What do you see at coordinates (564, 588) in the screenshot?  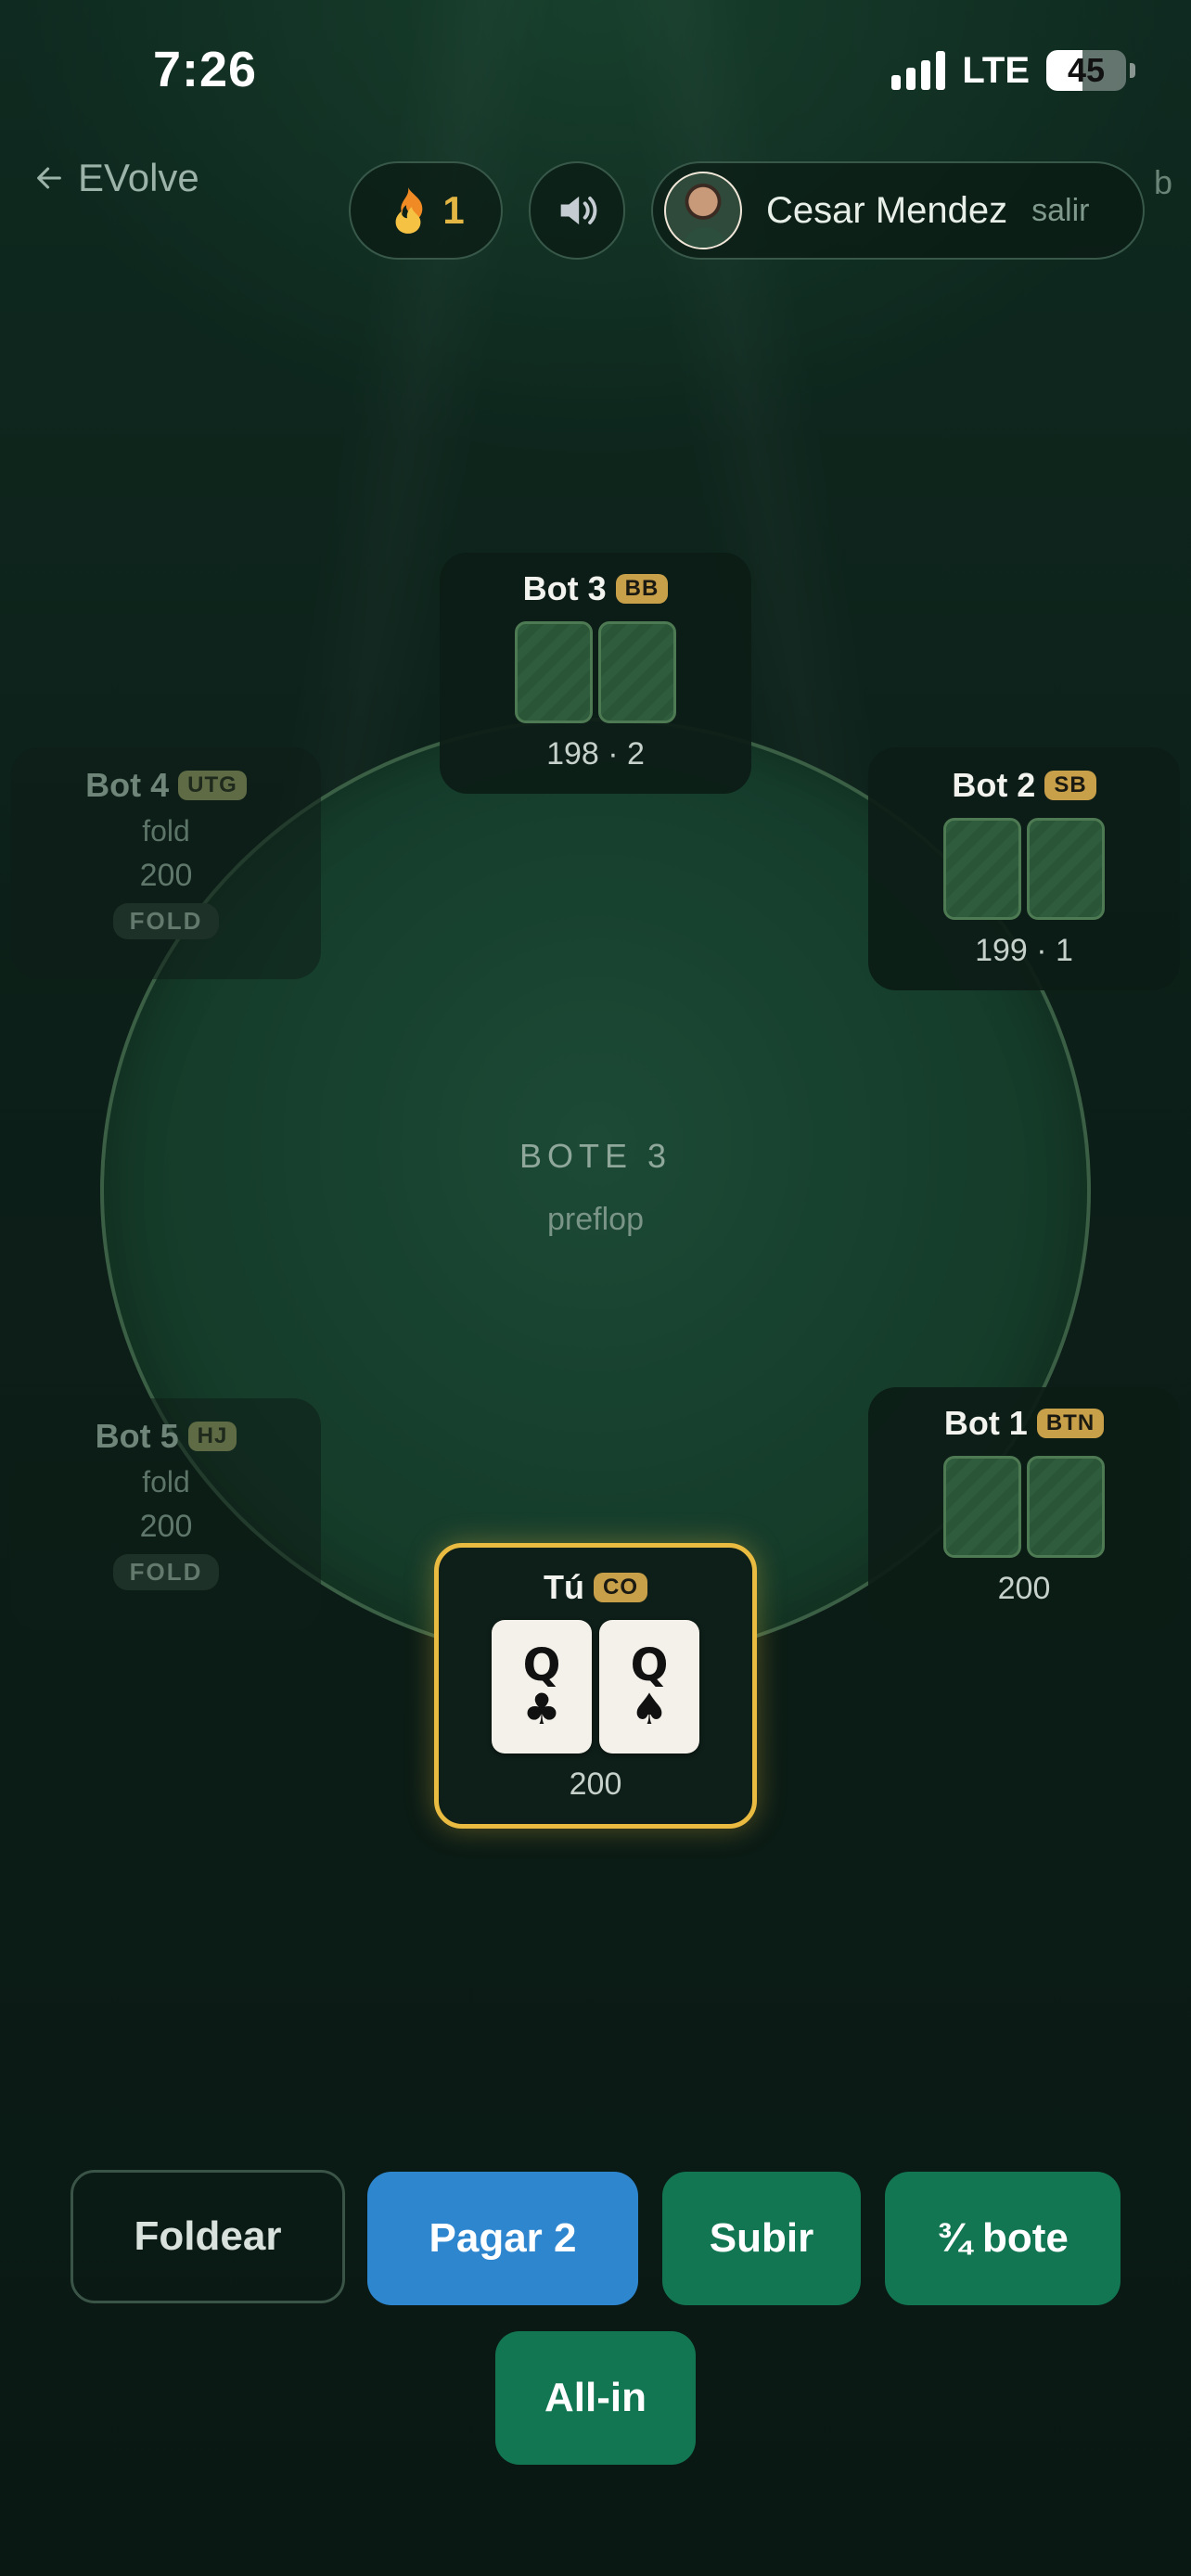 I see `player-name: Bot 3` at bounding box center [564, 588].